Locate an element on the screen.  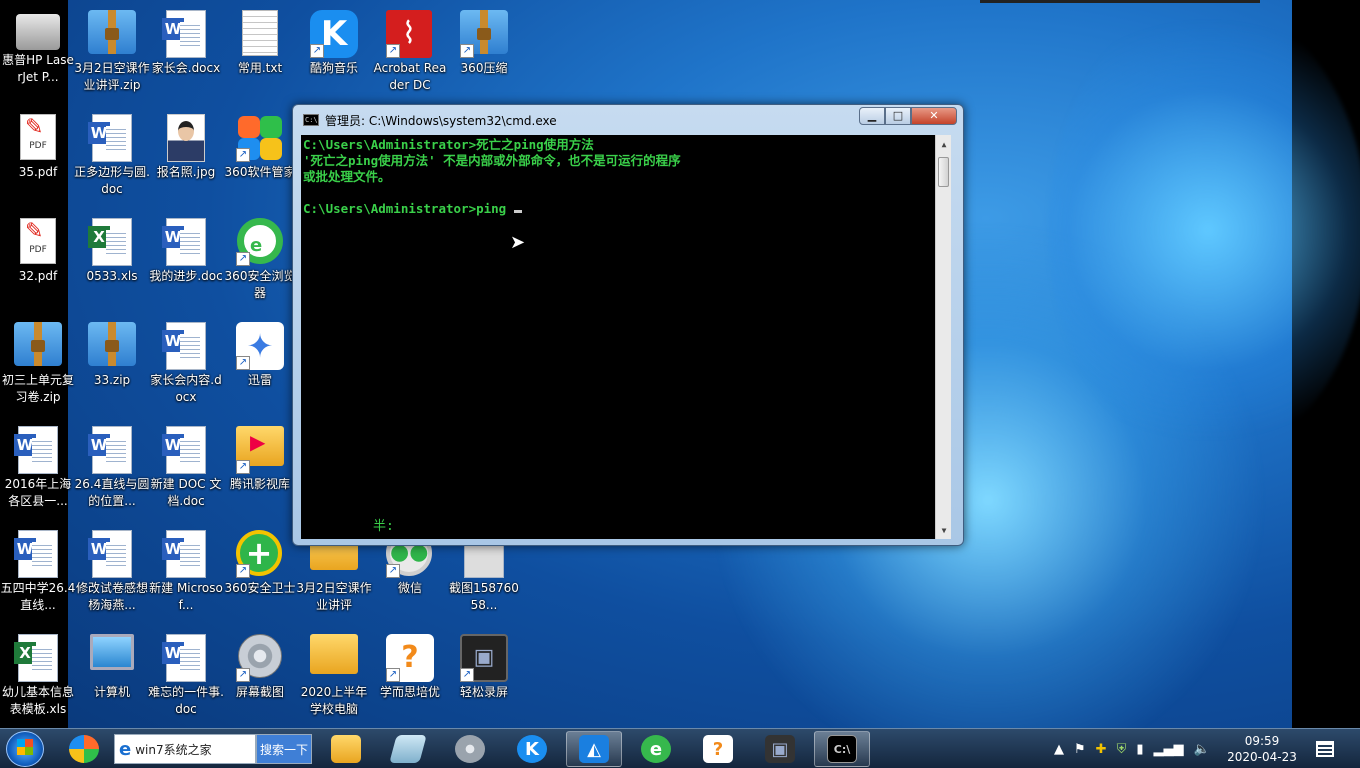
taskbar-kugou: K is located at coordinates (532, 749).